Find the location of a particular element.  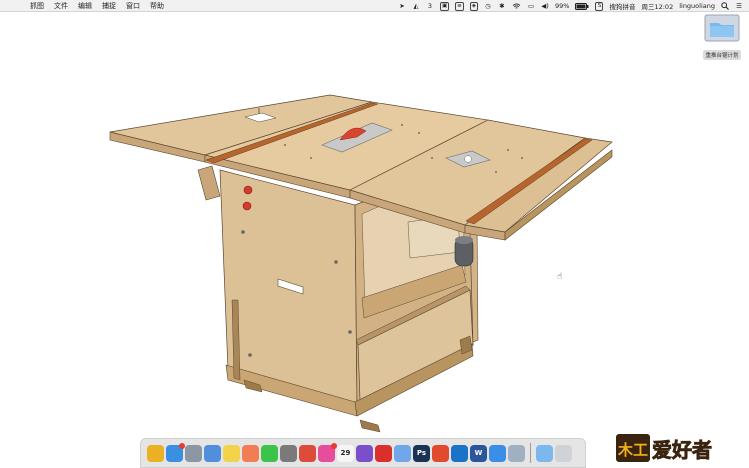

menu-item-edit: 编辑 is located at coordinates (85, 6).